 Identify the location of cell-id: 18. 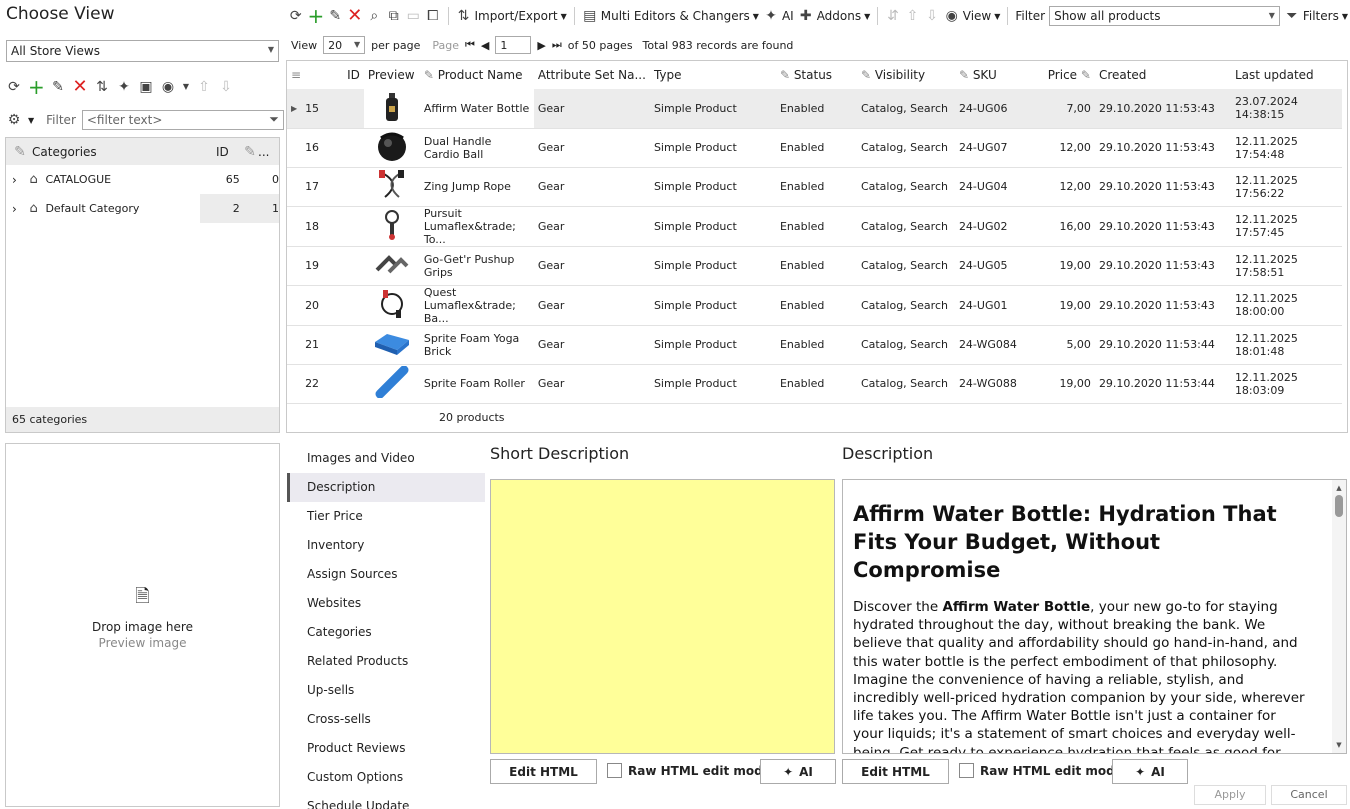
(332, 226).